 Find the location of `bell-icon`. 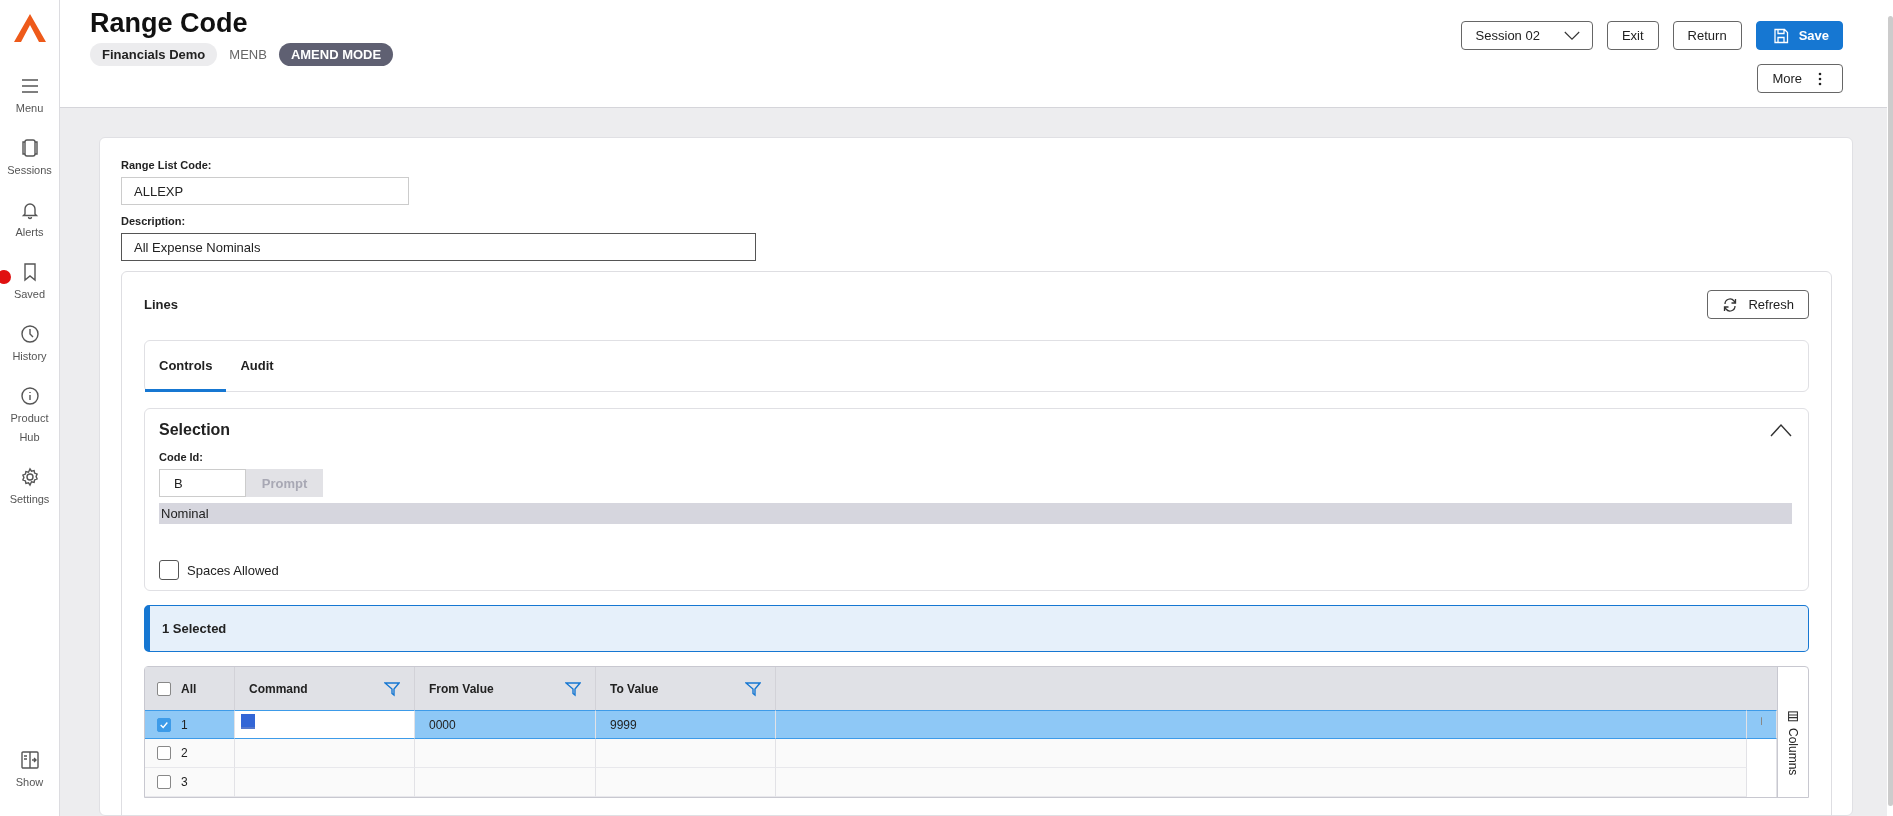

bell-icon is located at coordinates (29, 210).